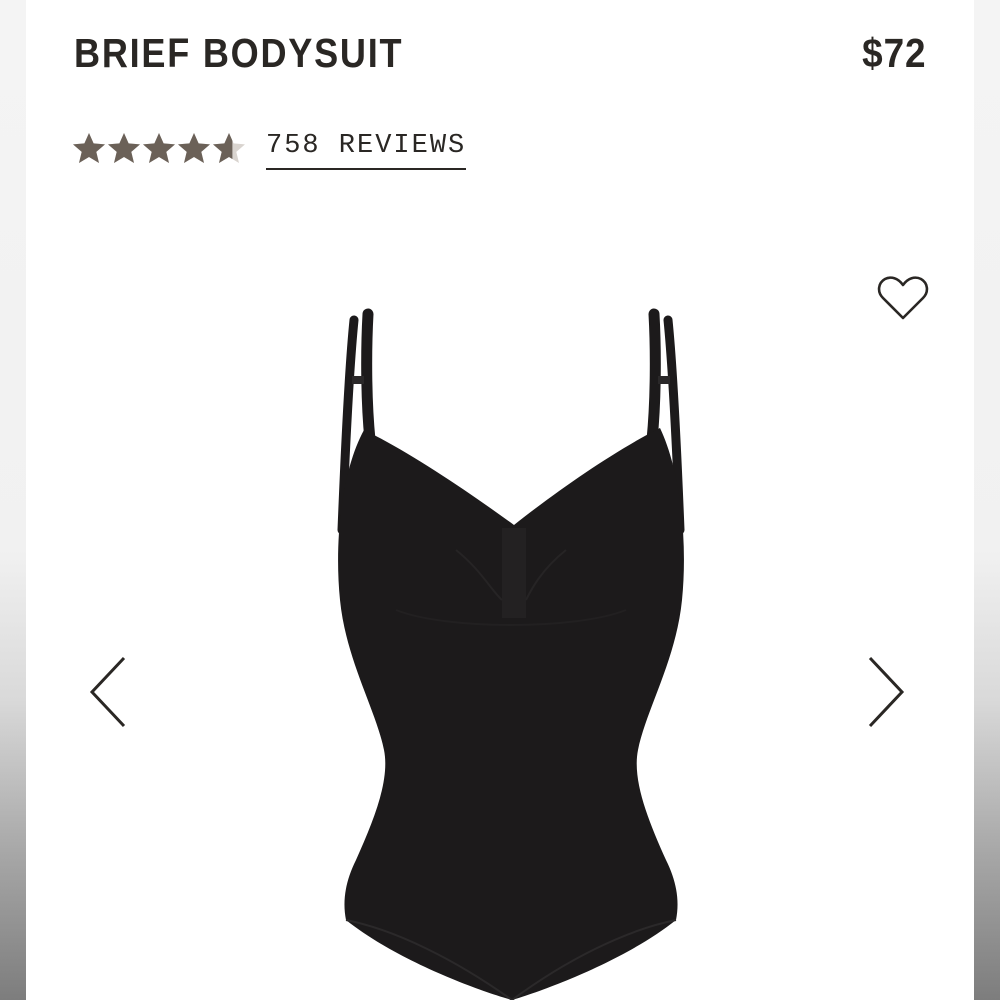 This screenshot has width=1000, height=1000. I want to click on screen-edge-left, so click(13, 500).